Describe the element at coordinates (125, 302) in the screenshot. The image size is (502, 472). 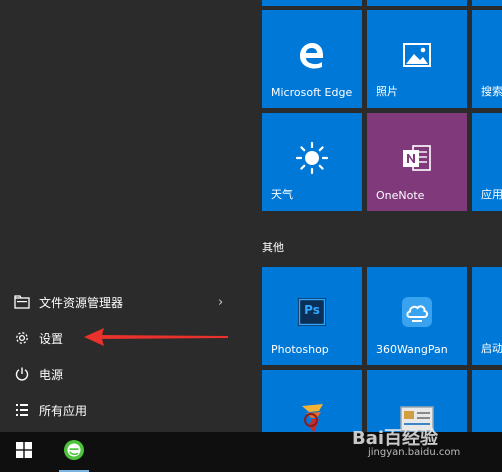
I see `menu-item-file-explorer: 文件资源管理器 ›` at that location.